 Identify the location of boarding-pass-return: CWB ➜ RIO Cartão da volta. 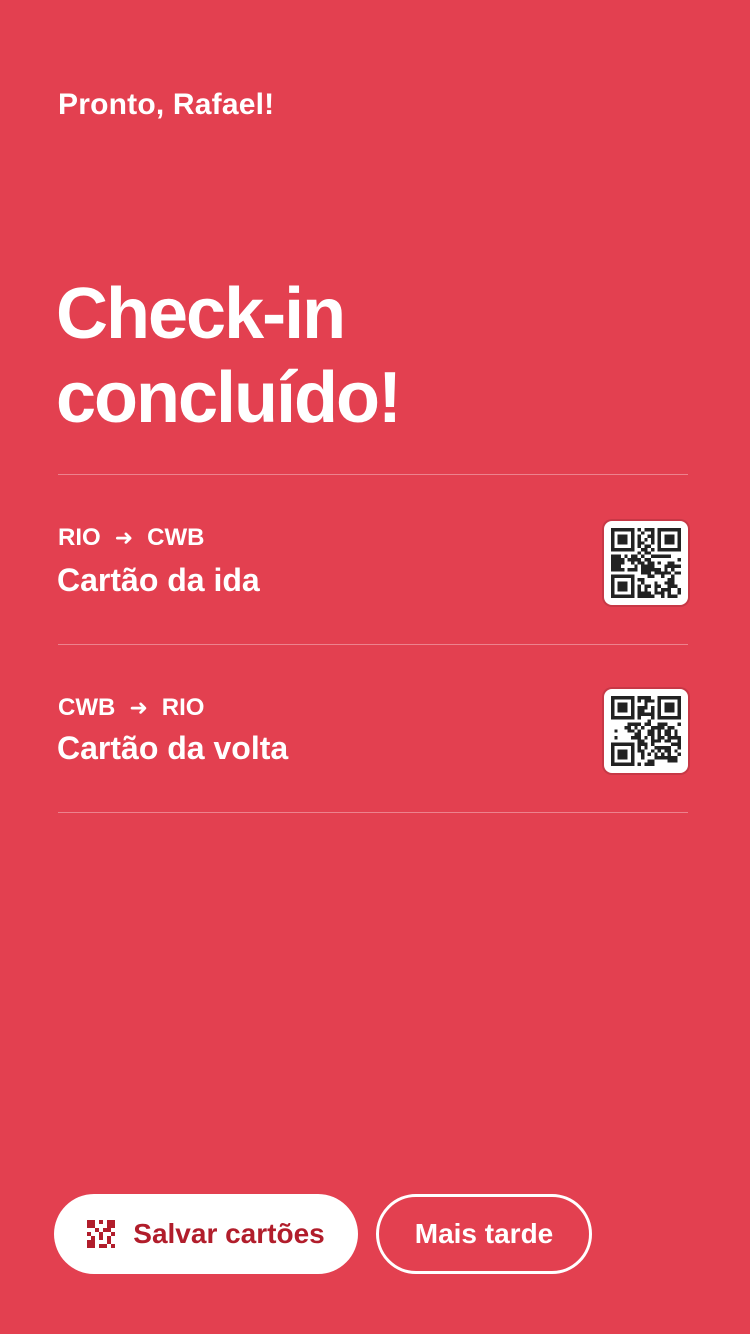
(372, 730).